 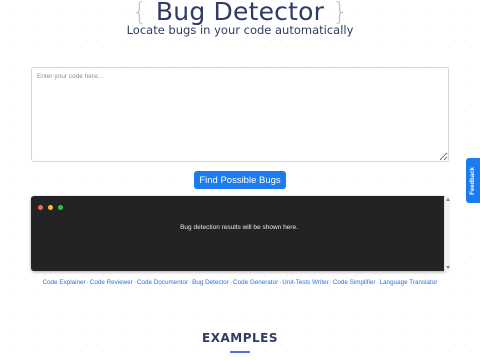 What do you see at coordinates (50, 207) in the screenshot?
I see `window-minimize-dot-icon` at bounding box center [50, 207].